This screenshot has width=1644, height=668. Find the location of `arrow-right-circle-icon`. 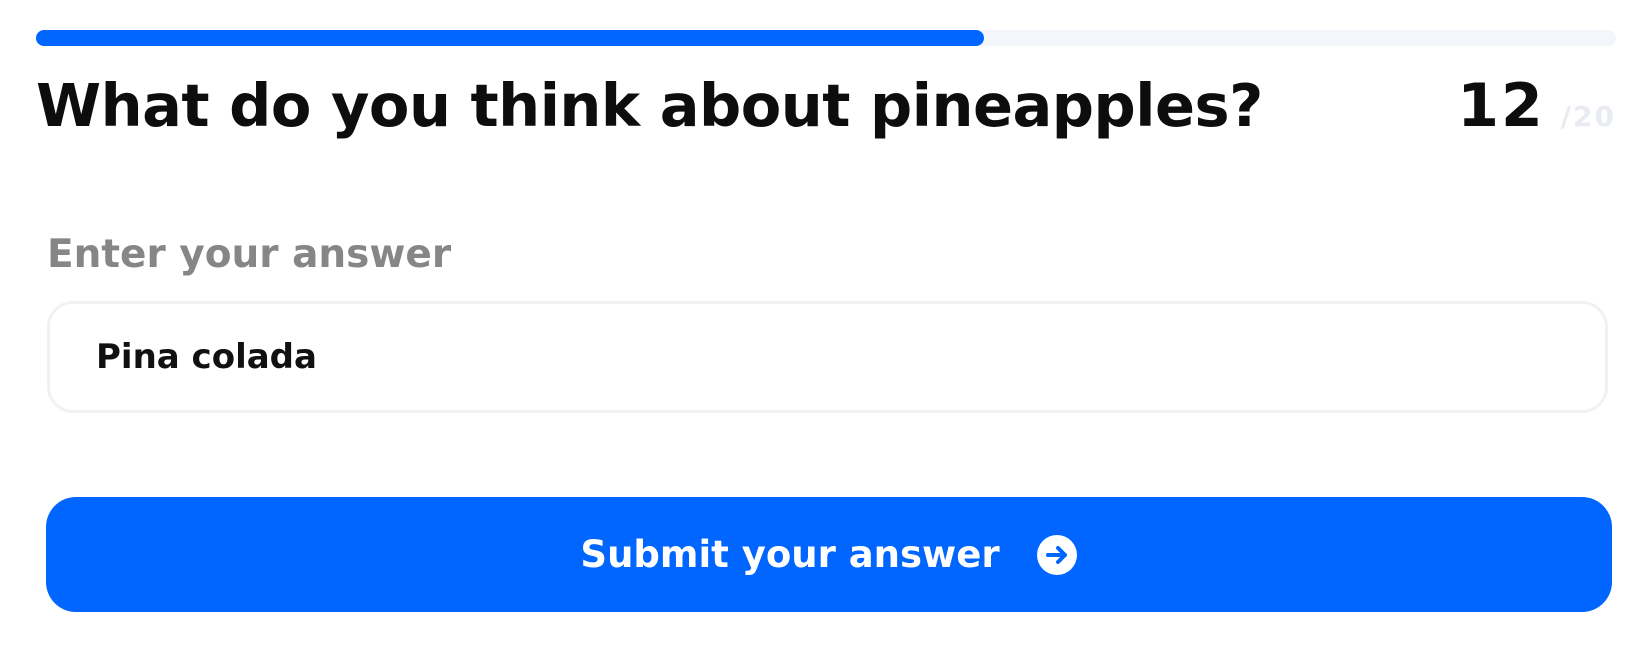

arrow-right-circle-icon is located at coordinates (1057, 555).